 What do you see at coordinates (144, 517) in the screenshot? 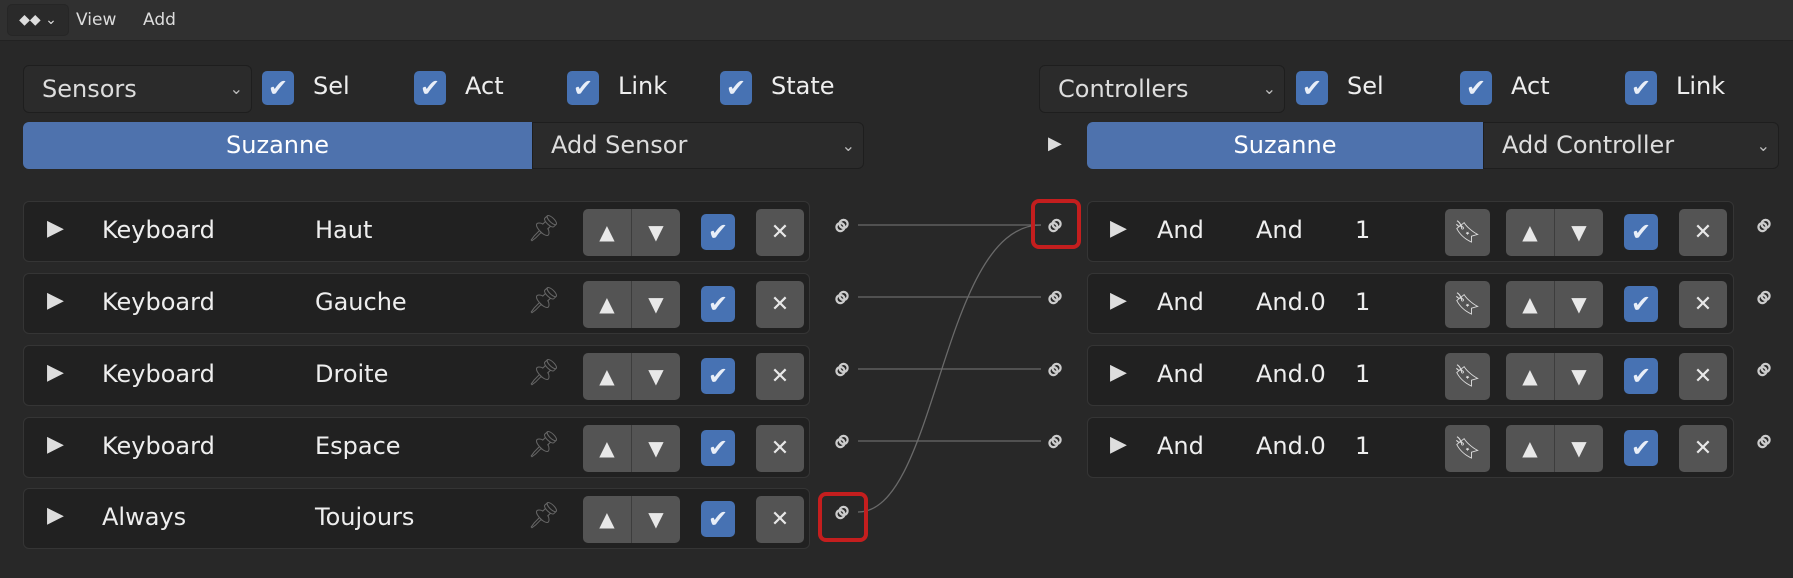
I see `sensor-type: Always` at bounding box center [144, 517].